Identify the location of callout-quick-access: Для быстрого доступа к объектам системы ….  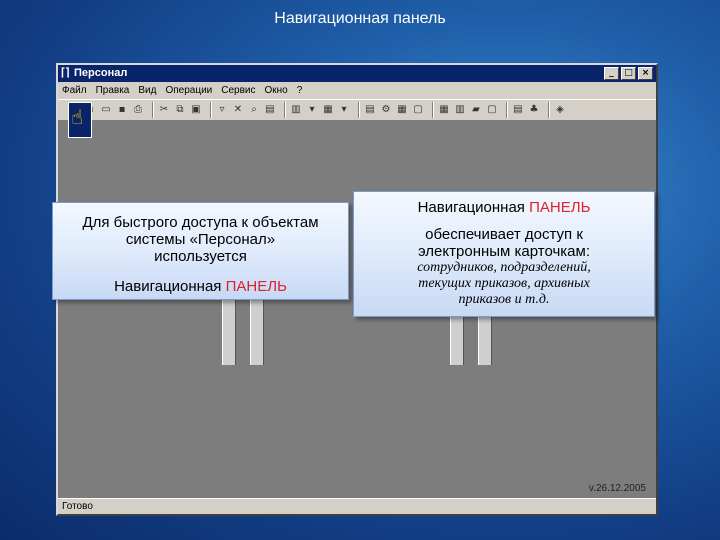
(200, 251).